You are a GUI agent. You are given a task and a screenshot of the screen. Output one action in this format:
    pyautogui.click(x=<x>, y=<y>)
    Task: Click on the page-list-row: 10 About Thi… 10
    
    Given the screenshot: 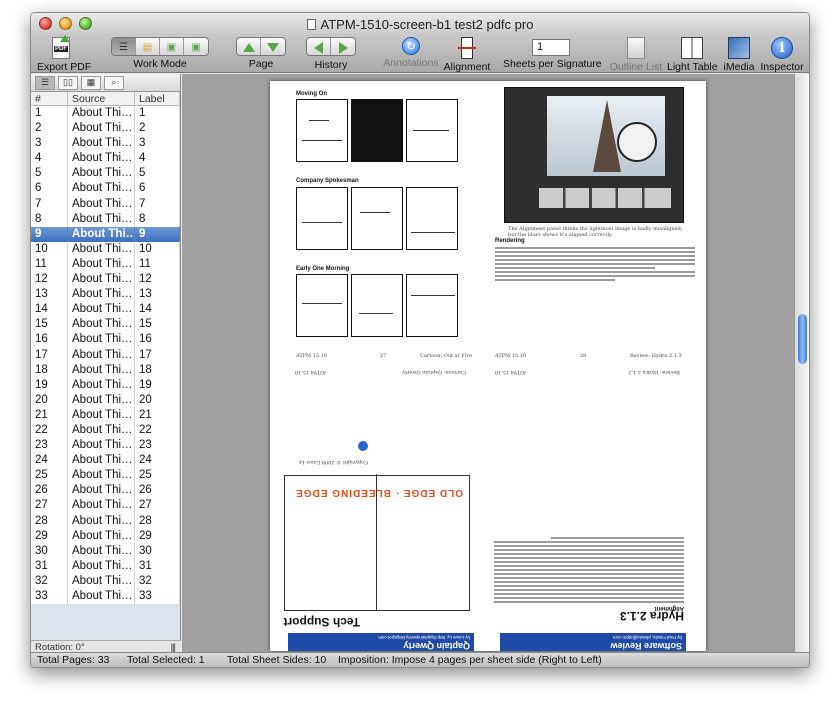 What is the action you would take?
    pyautogui.click(x=105, y=249)
    